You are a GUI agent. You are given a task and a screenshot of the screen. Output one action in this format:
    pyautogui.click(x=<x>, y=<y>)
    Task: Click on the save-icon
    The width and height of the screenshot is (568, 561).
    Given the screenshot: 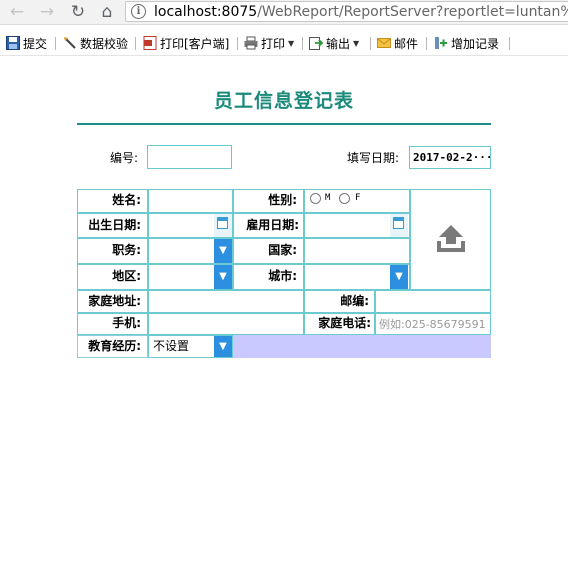 What is the action you would take?
    pyautogui.click(x=13, y=43)
    